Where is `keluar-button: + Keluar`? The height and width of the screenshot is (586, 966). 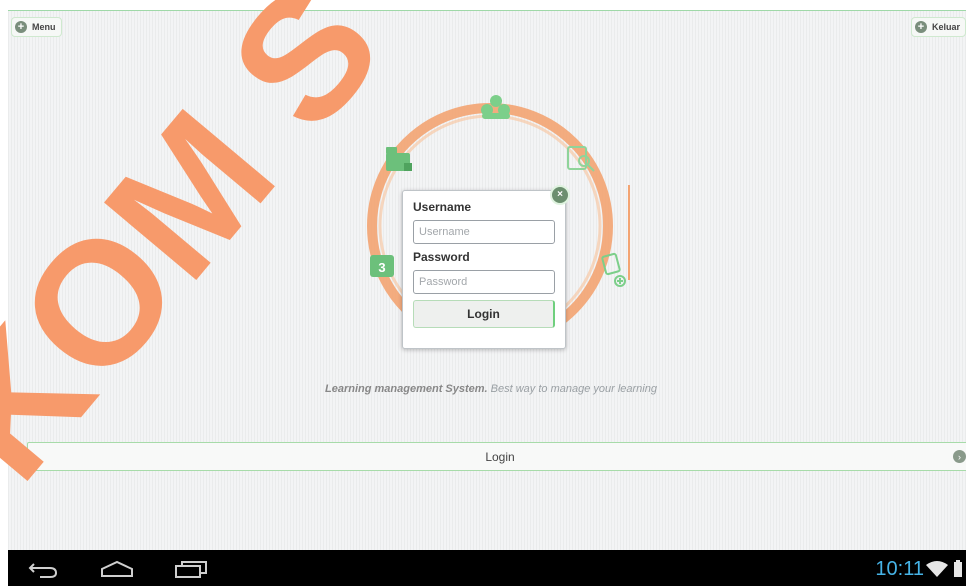
keluar-button: + Keluar is located at coordinates (938, 27).